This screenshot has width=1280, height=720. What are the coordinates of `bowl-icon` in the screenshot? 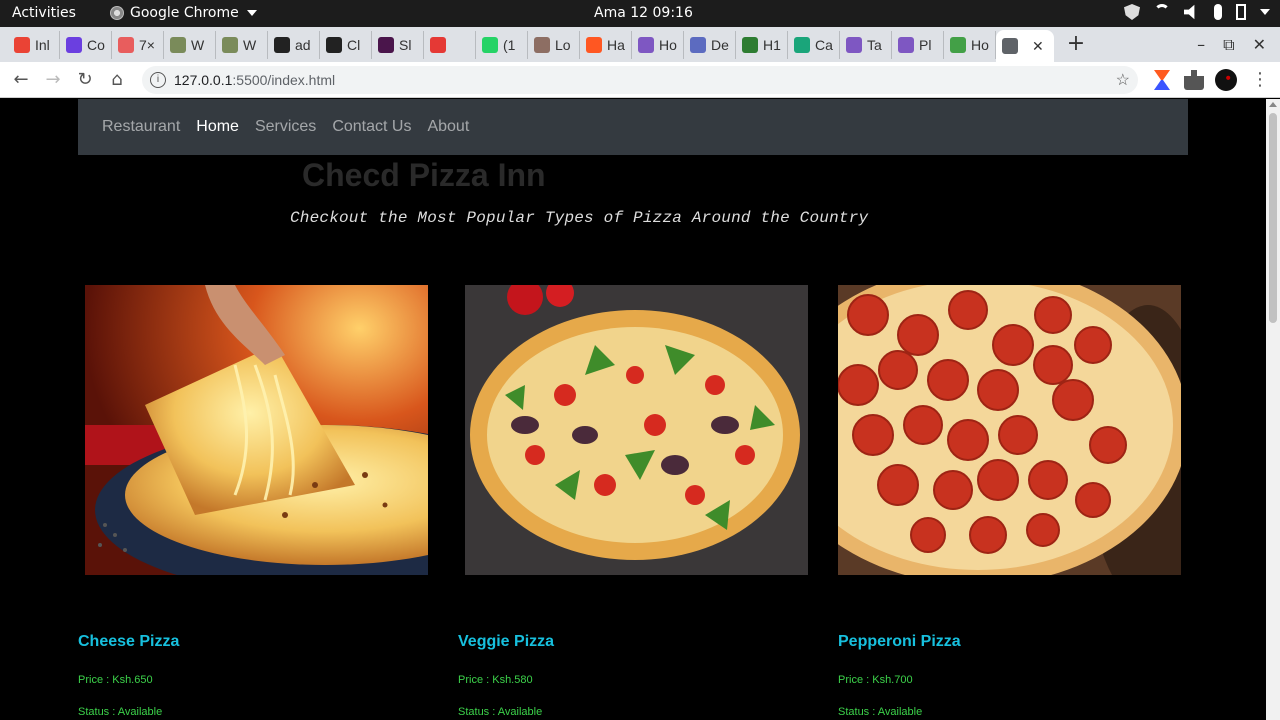 It's located at (542, 44).